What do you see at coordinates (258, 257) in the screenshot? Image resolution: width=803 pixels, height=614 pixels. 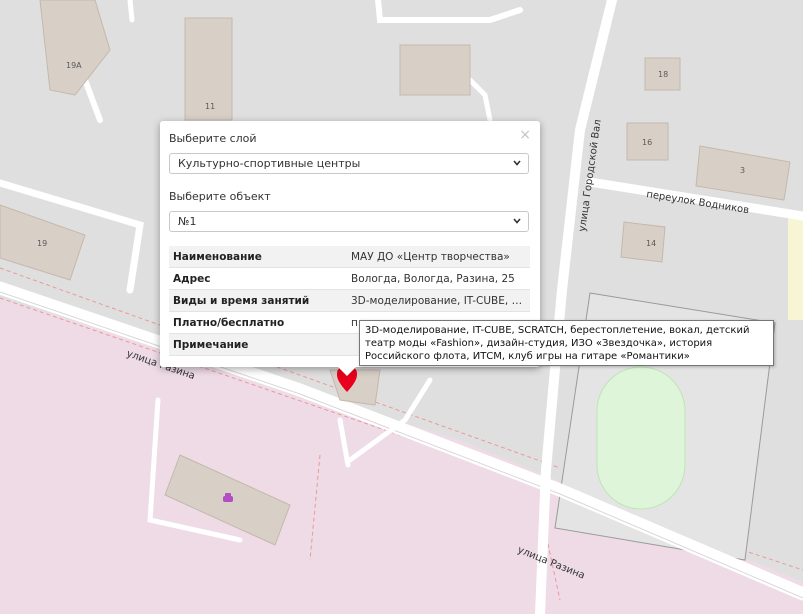 I see `row-key: Наименование` at bounding box center [258, 257].